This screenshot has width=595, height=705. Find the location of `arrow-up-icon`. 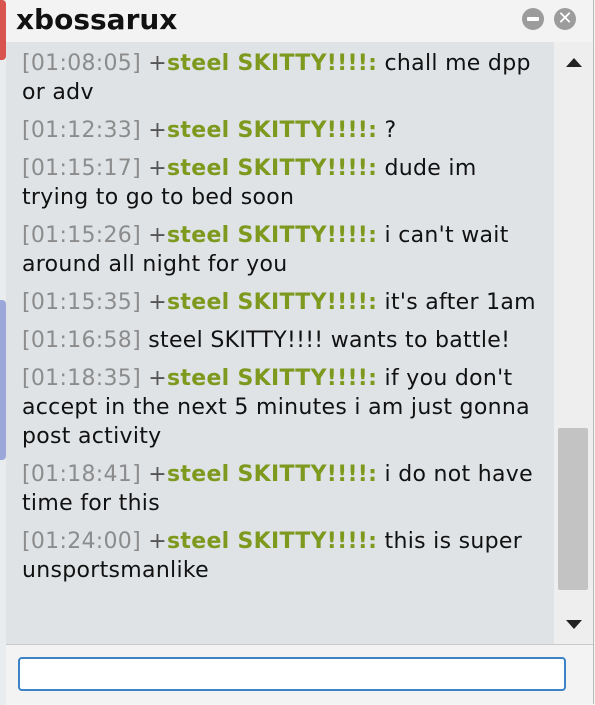

arrow-up-icon is located at coordinates (574, 62).